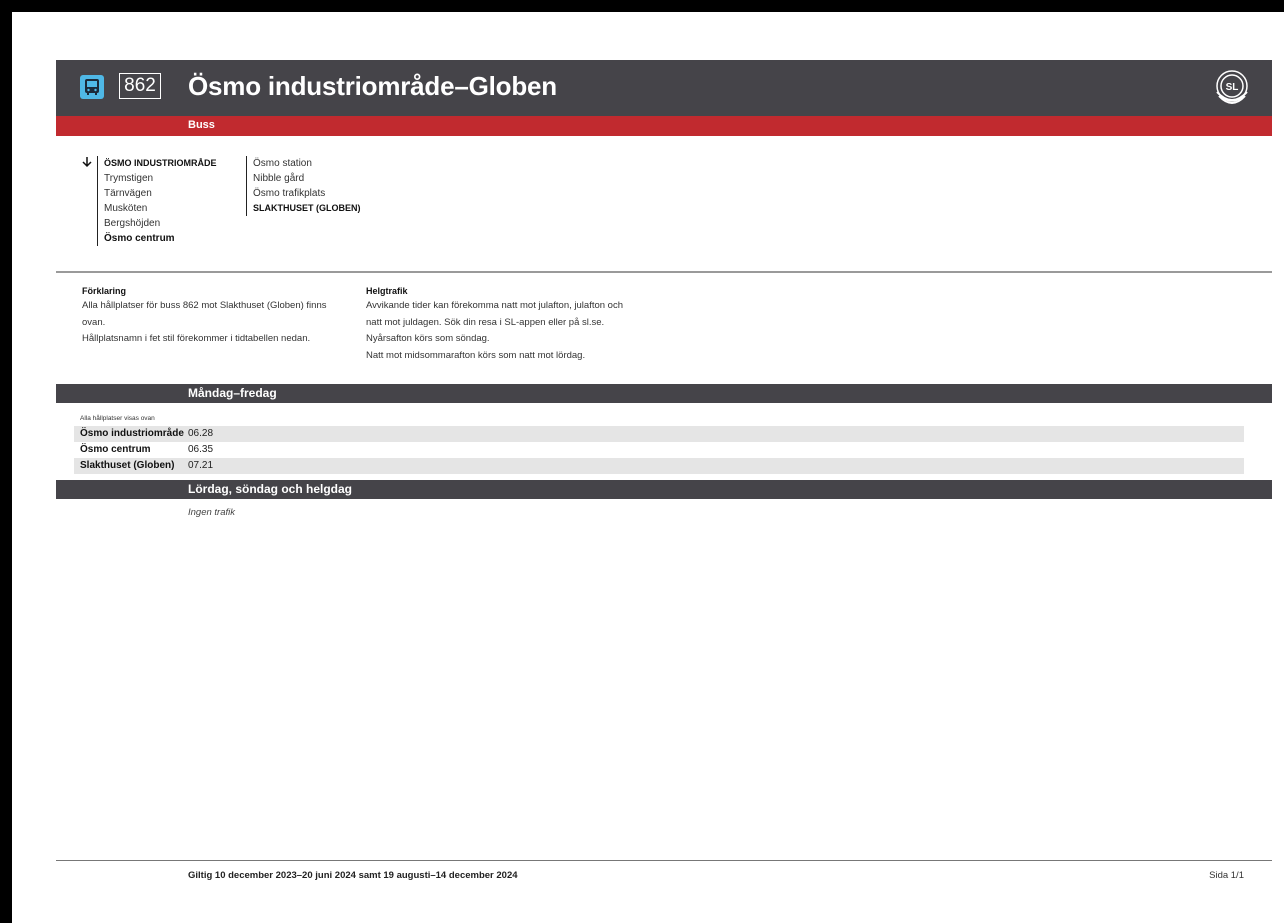  What do you see at coordinates (129, 178) in the screenshot?
I see `stop-item: Trymstigen` at bounding box center [129, 178].